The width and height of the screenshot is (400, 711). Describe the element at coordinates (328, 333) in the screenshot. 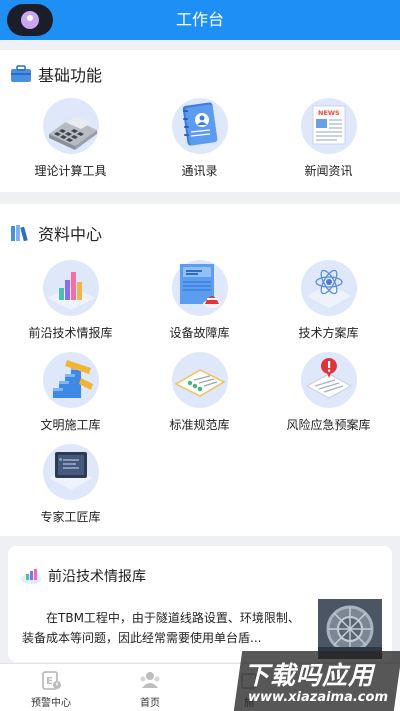

I see `tech-plan-label: 技术方案库` at that location.